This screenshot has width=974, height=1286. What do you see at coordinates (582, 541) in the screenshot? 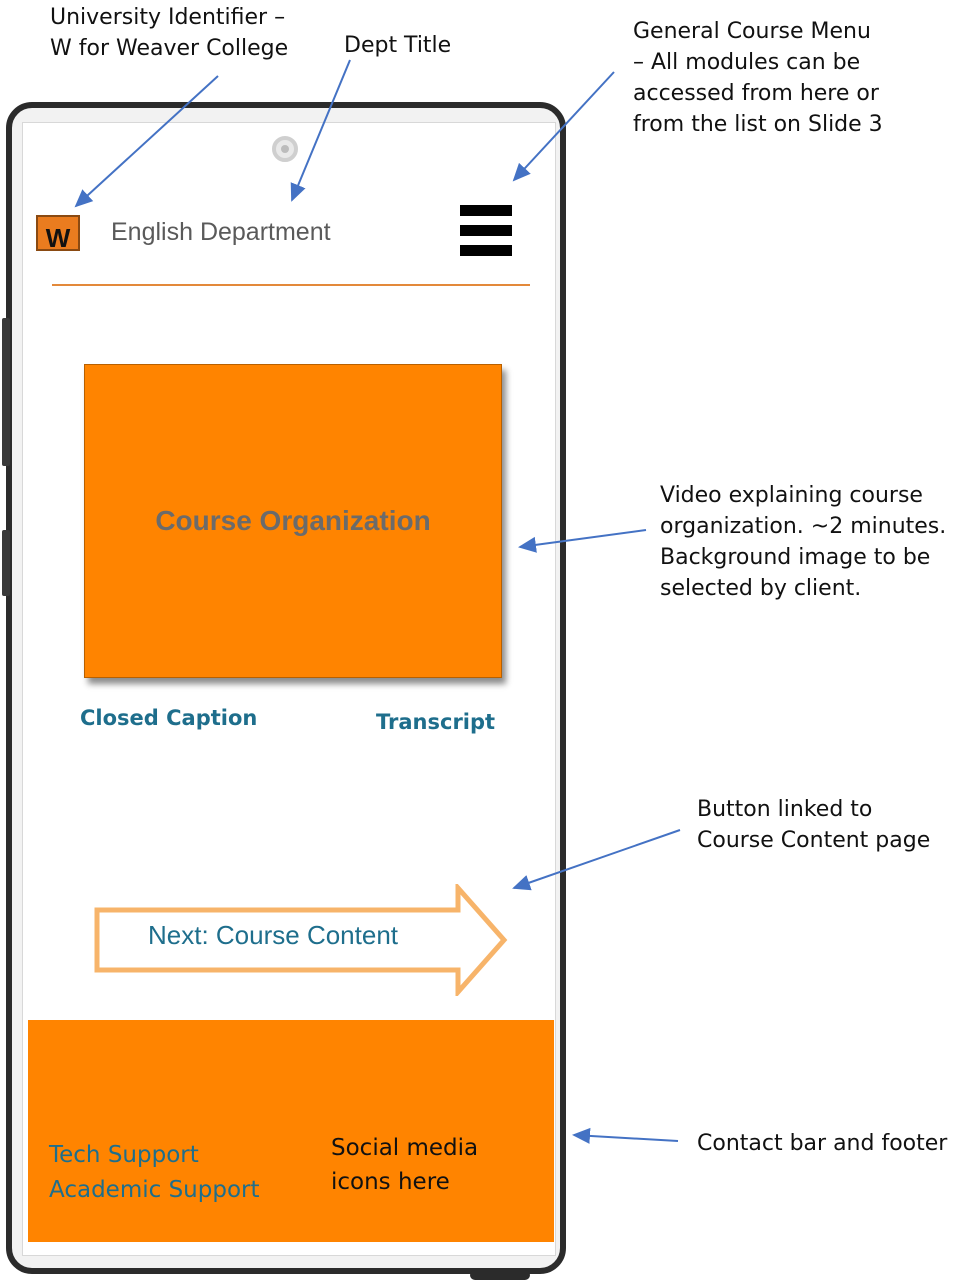
I see `callout-arrow-video` at bounding box center [582, 541].